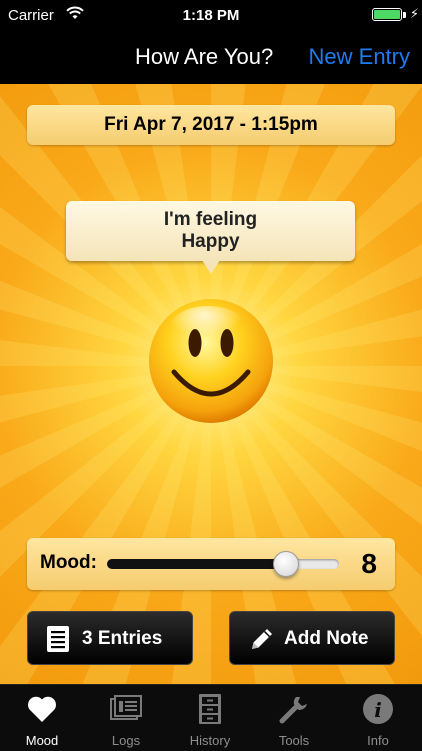 This screenshot has width=422, height=751. What do you see at coordinates (42, 740) in the screenshot?
I see `tab-label-mood: Mood` at bounding box center [42, 740].